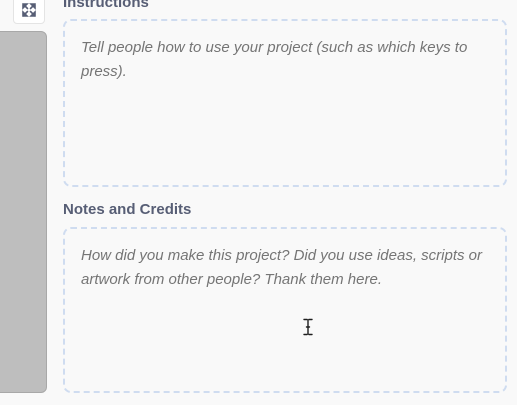 This screenshot has width=517, height=405. Describe the element at coordinates (23, 212) in the screenshot. I see `project-player-panel` at that location.